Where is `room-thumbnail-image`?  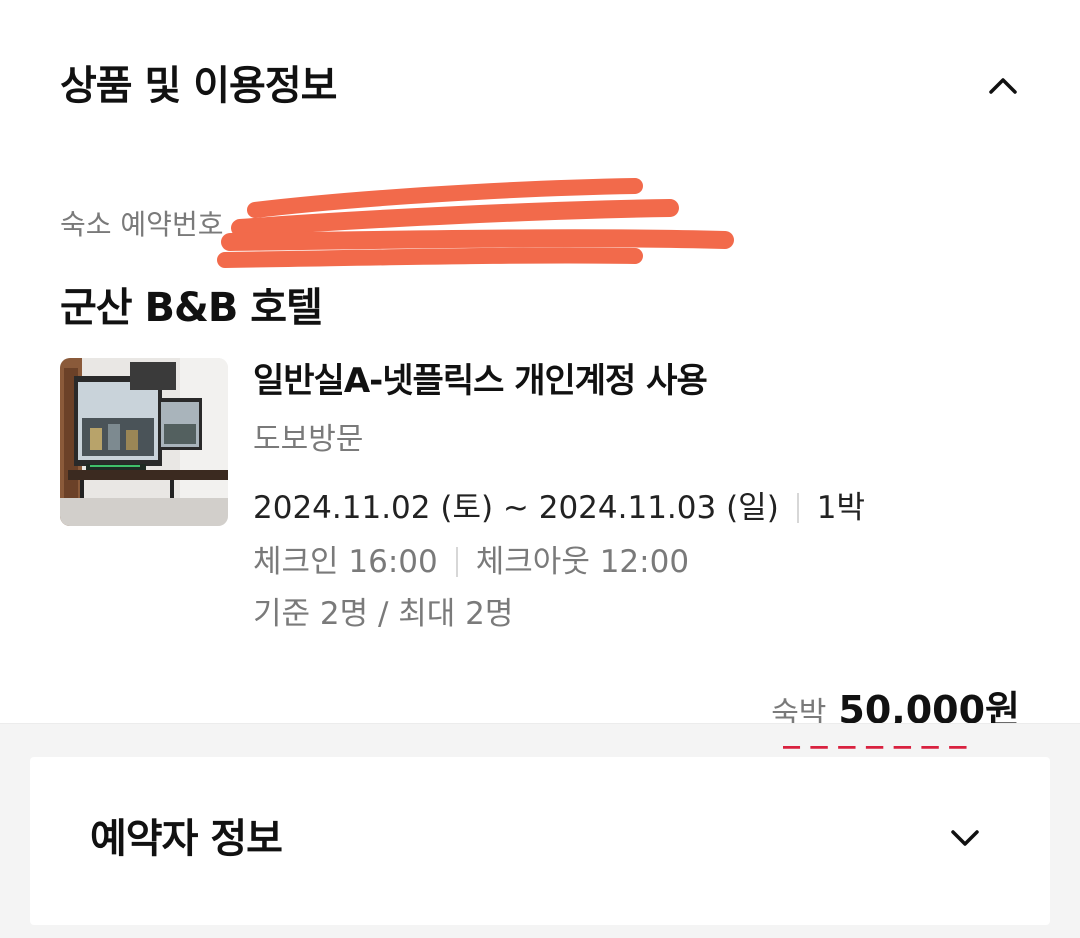 room-thumbnail-image is located at coordinates (144, 442).